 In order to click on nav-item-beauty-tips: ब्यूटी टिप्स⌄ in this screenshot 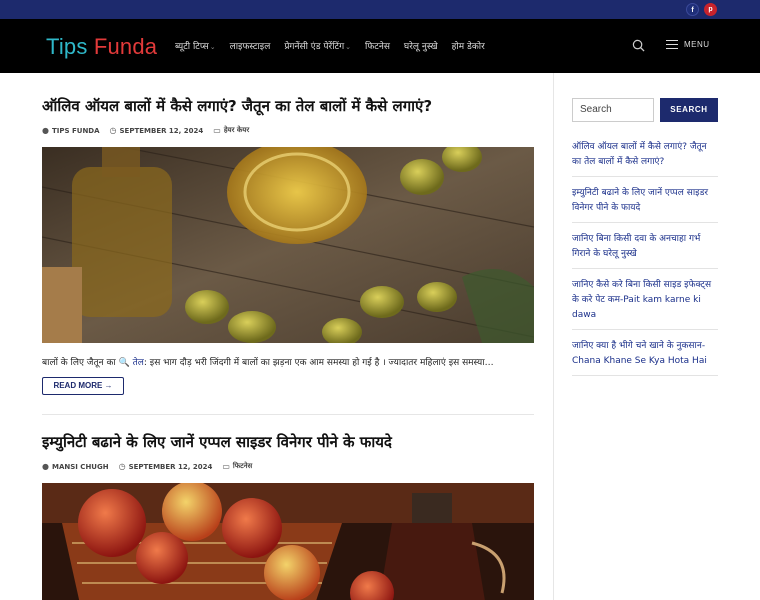, I will do `click(195, 45)`.